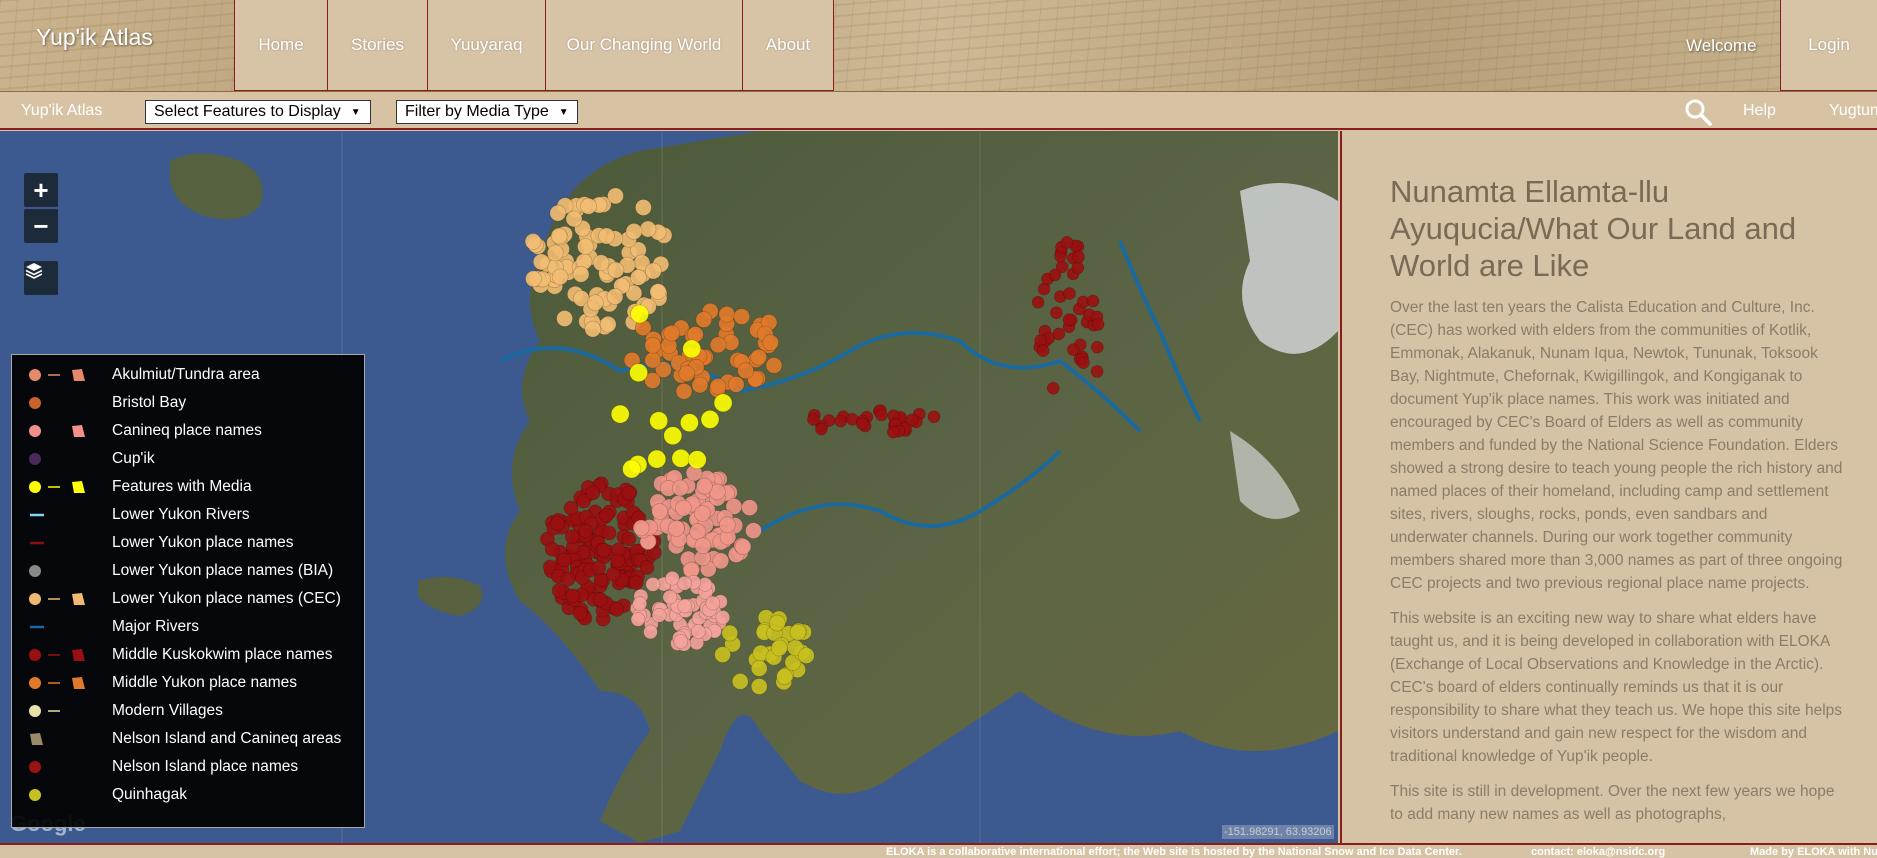  I want to click on nav-stories: Stories, so click(377, 45).